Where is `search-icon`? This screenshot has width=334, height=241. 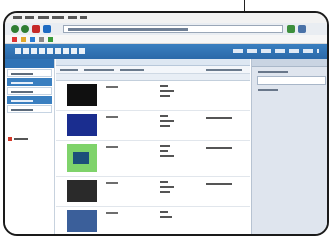
search-icon is located at coordinates (302, 29).